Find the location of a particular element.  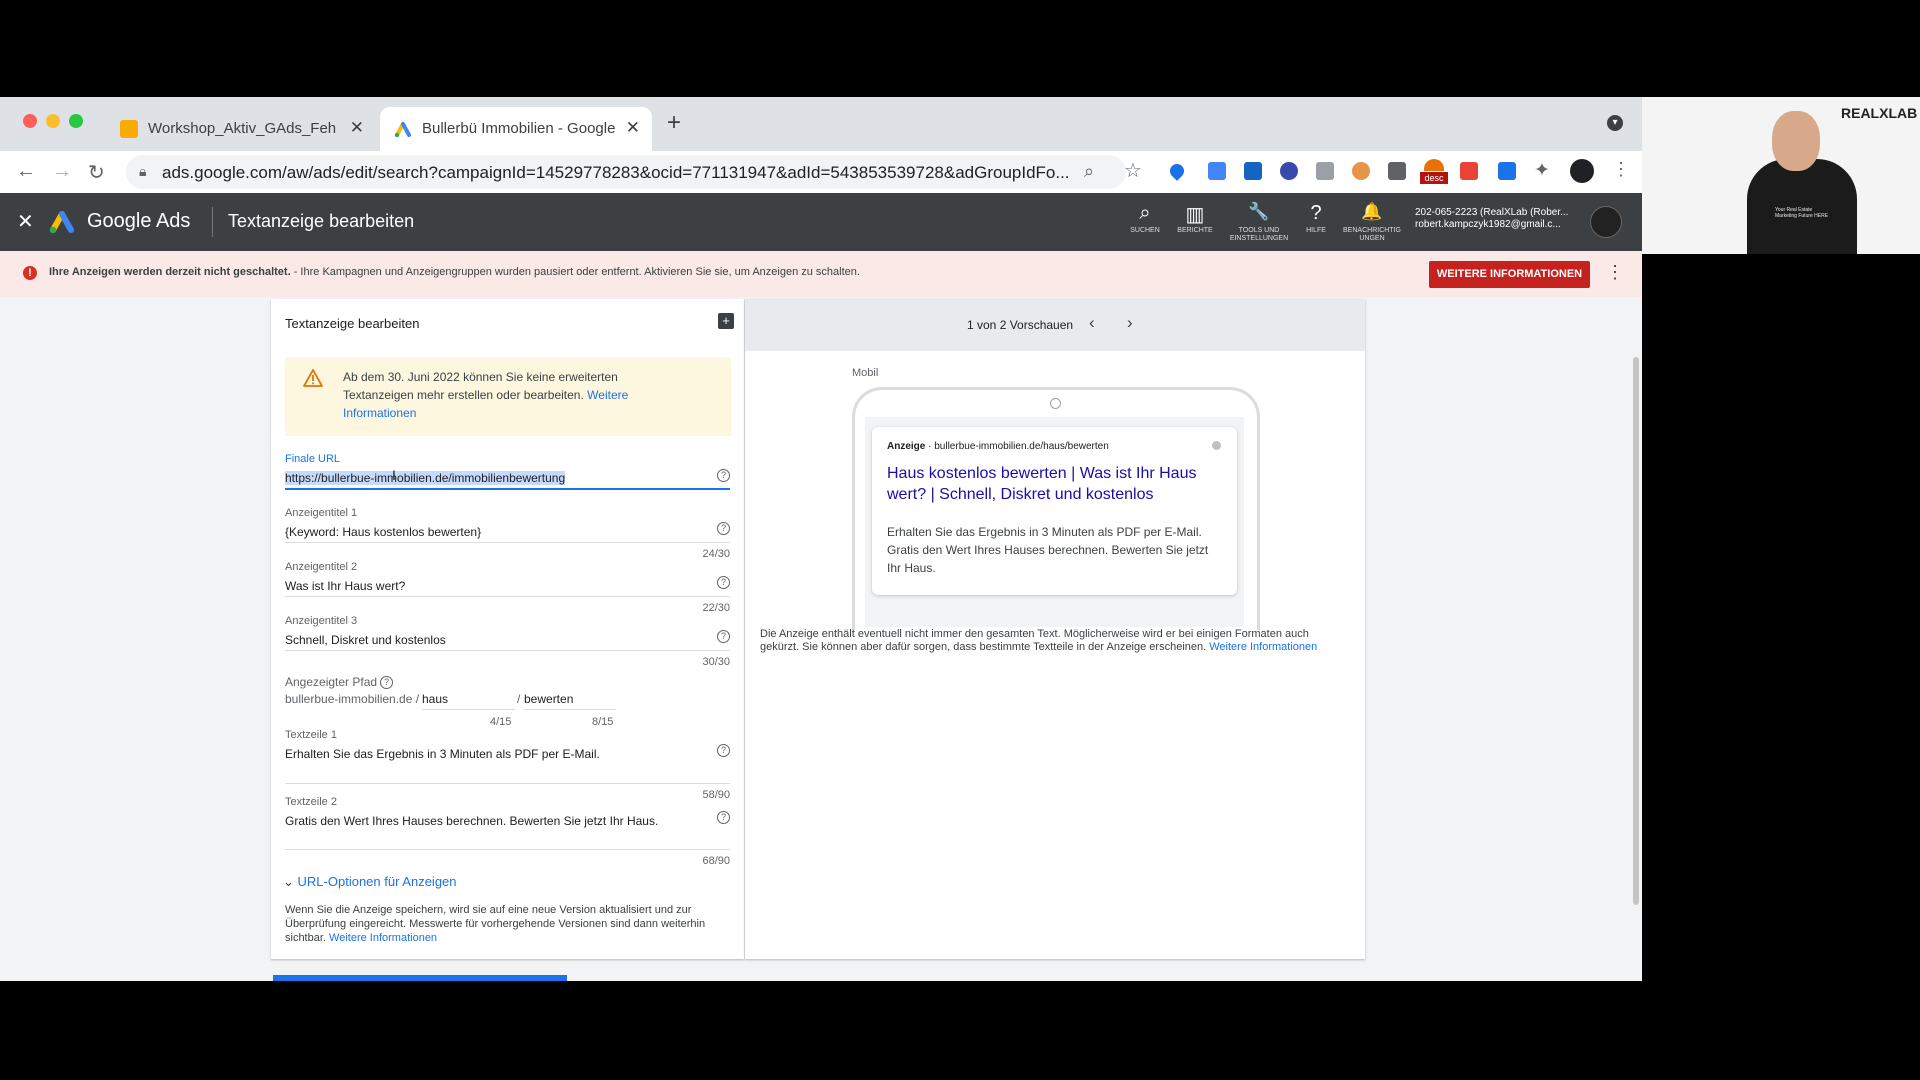

save-button is located at coordinates (420, 978).